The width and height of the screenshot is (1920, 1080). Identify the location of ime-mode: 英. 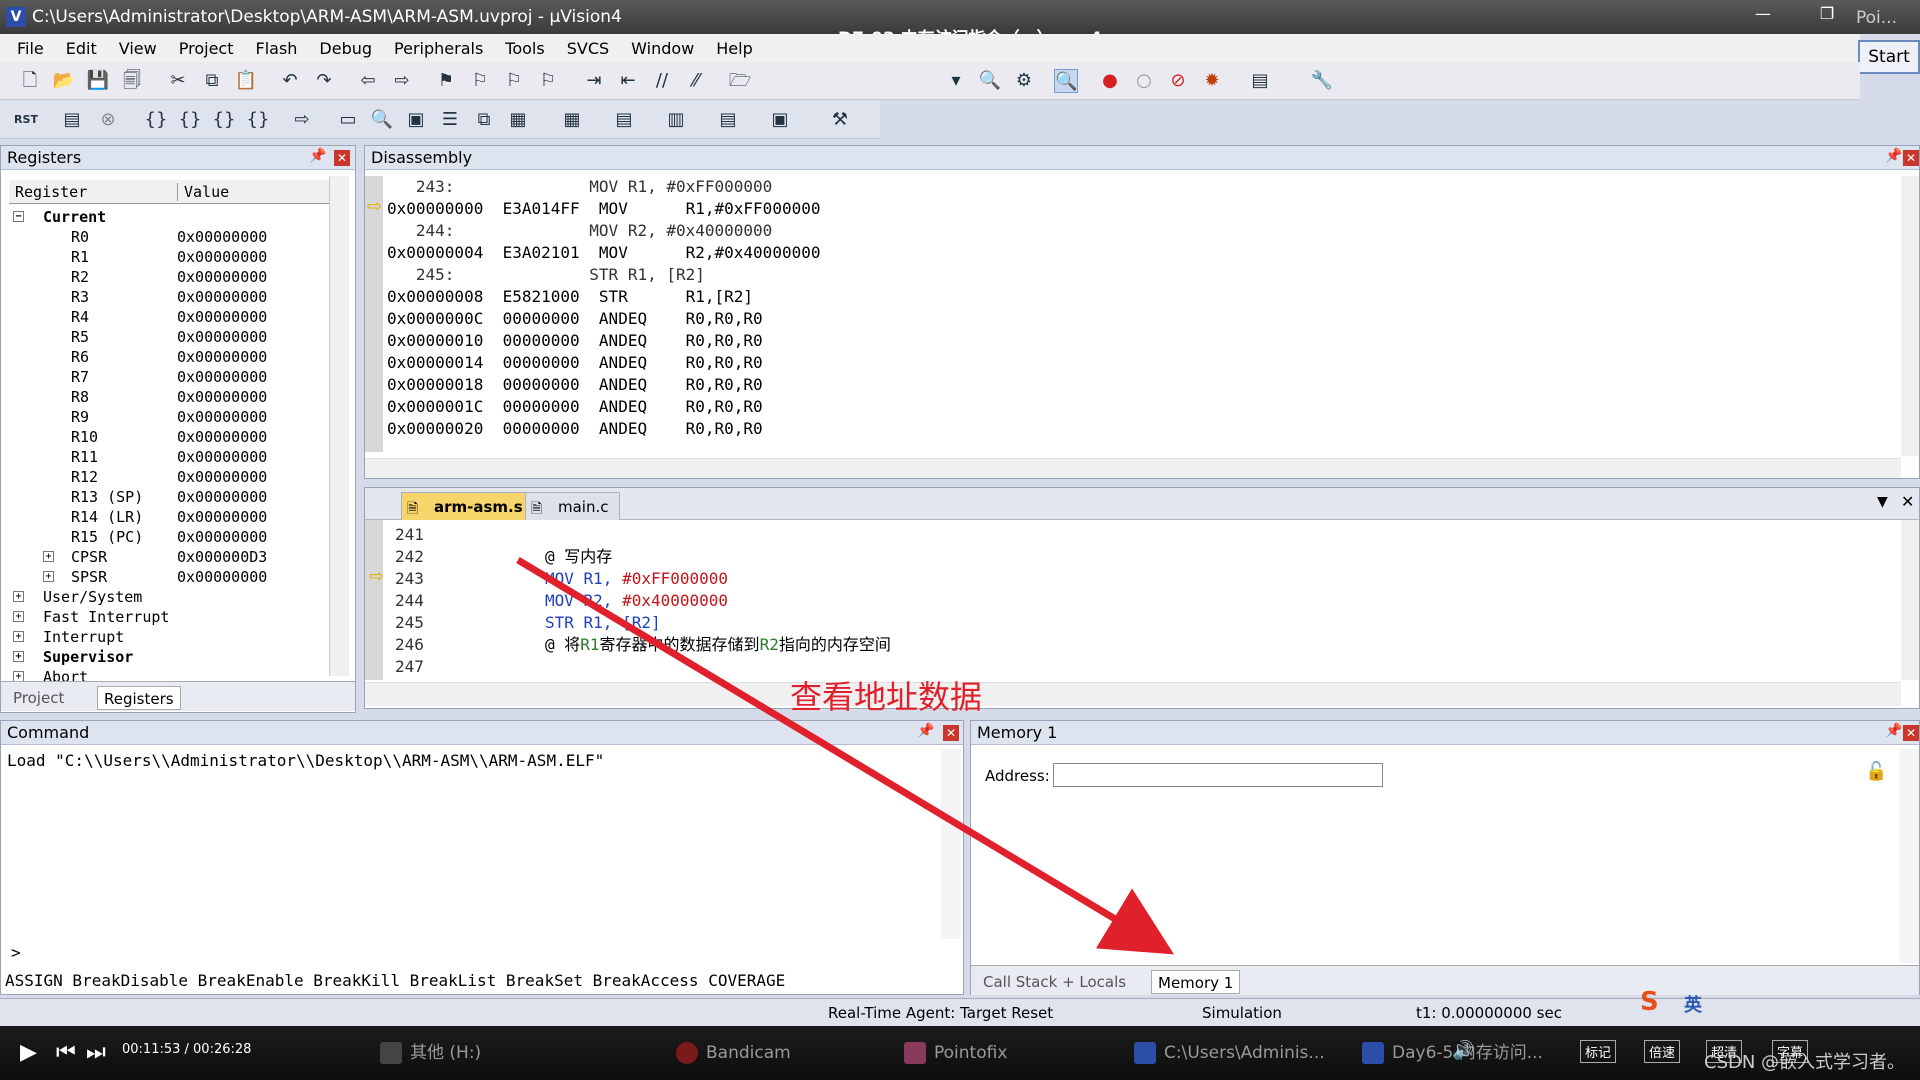
(1693, 1004).